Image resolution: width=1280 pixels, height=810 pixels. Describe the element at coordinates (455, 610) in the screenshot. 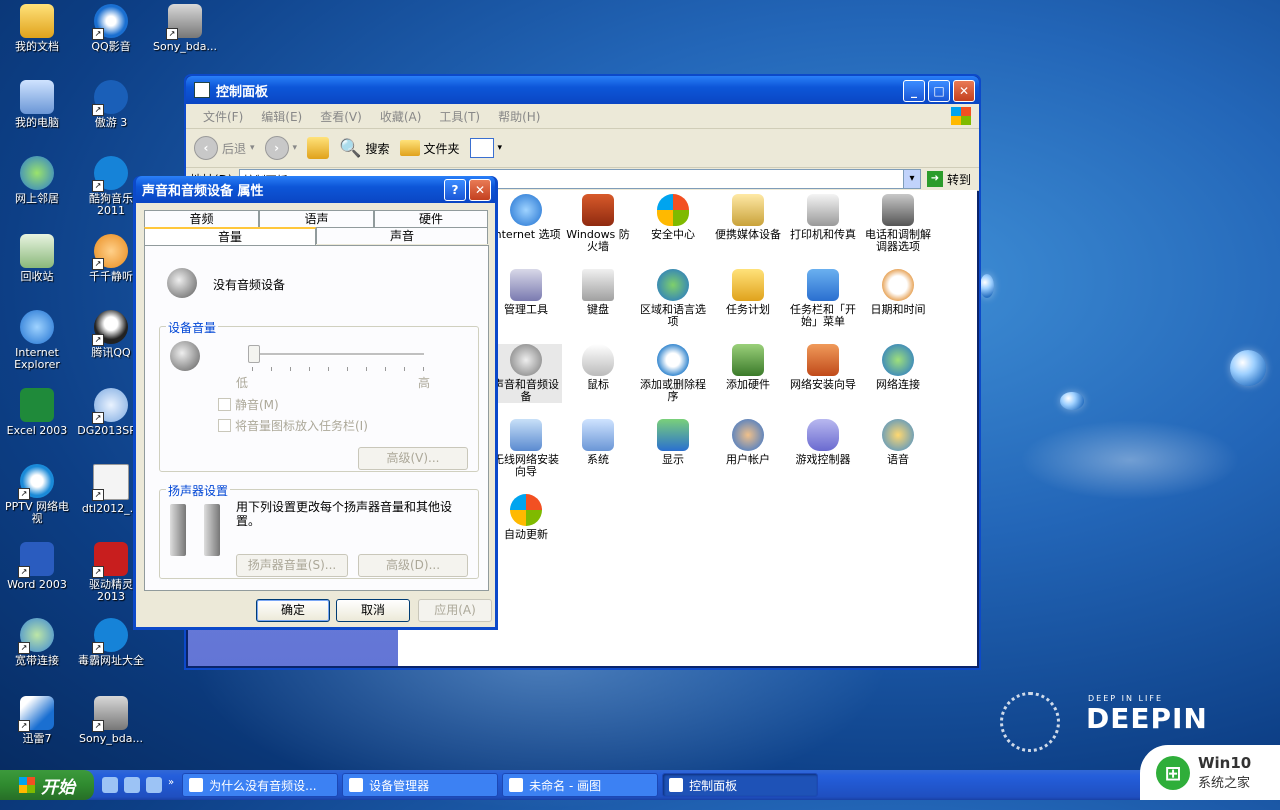

I see `apply-button: 应用(A)` at that location.